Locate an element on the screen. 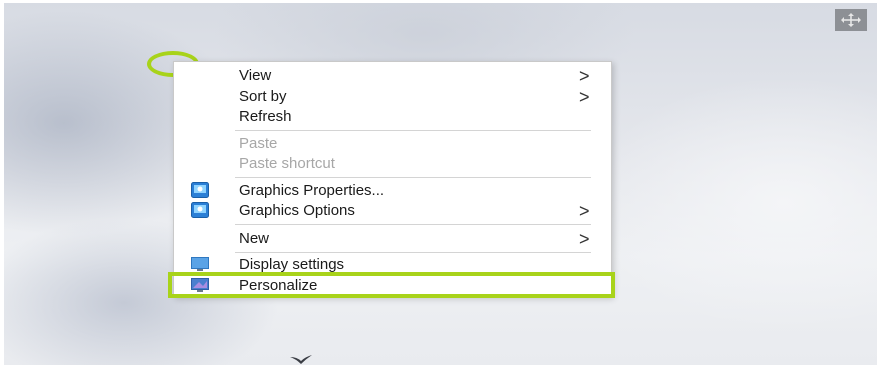 The height and width of the screenshot is (367, 879). menu-item-paste-shortcut: Paste shortcut is located at coordinates (392, 164).